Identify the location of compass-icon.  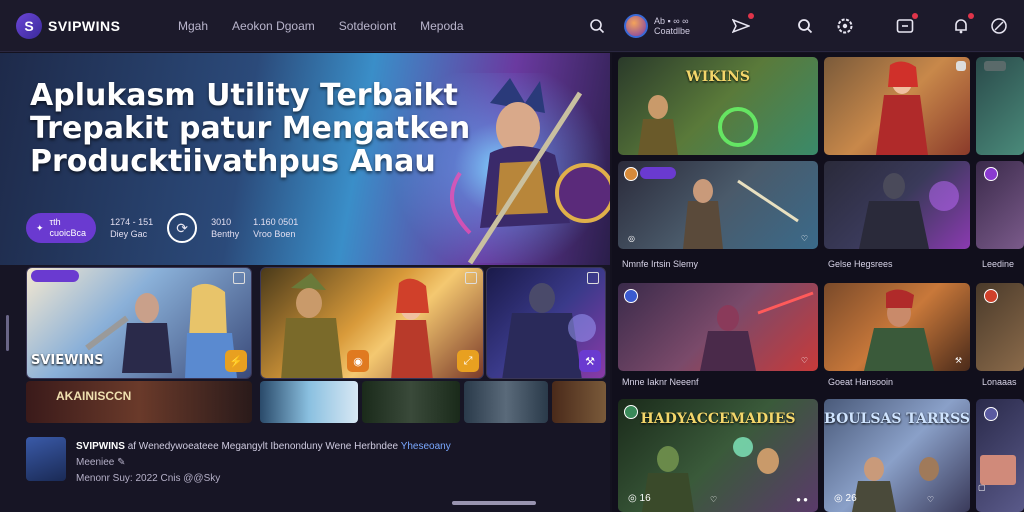
(999, 26).